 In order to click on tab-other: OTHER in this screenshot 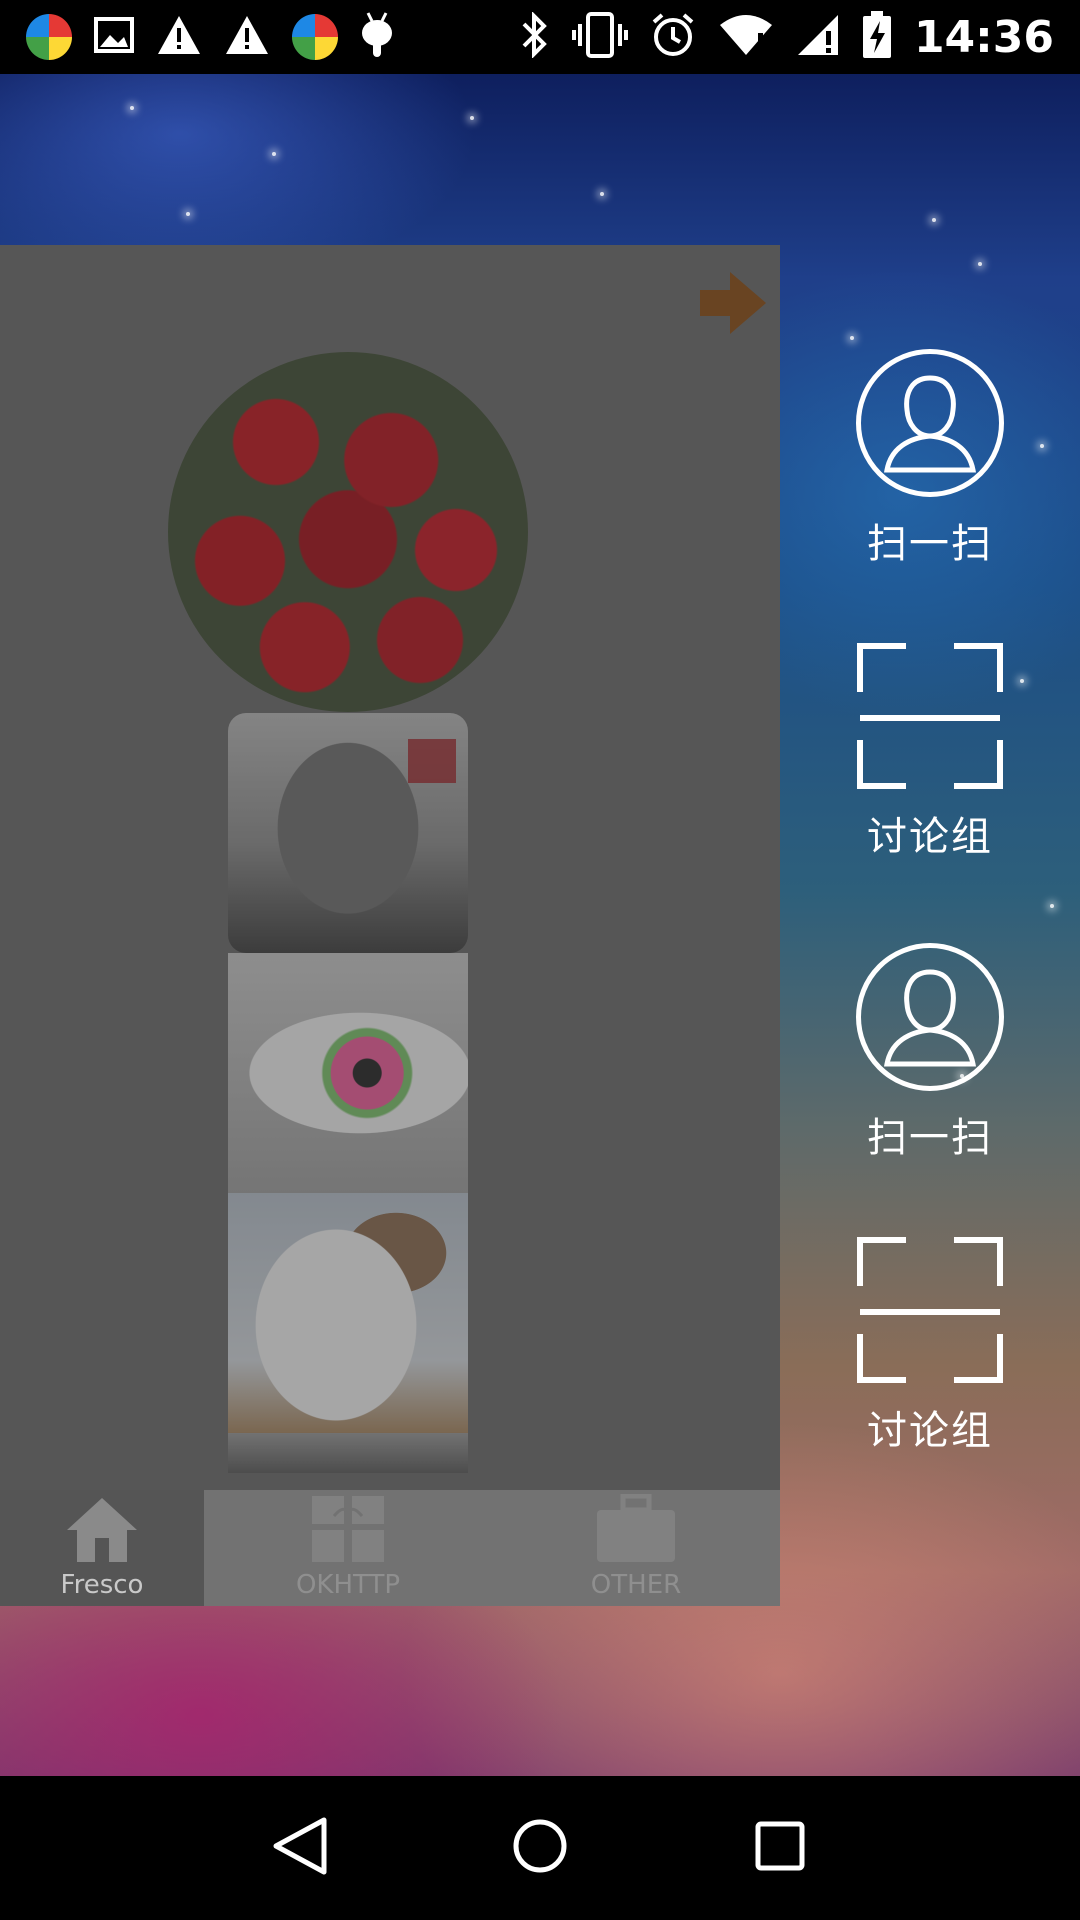, I will do `click(636, 1548)`.